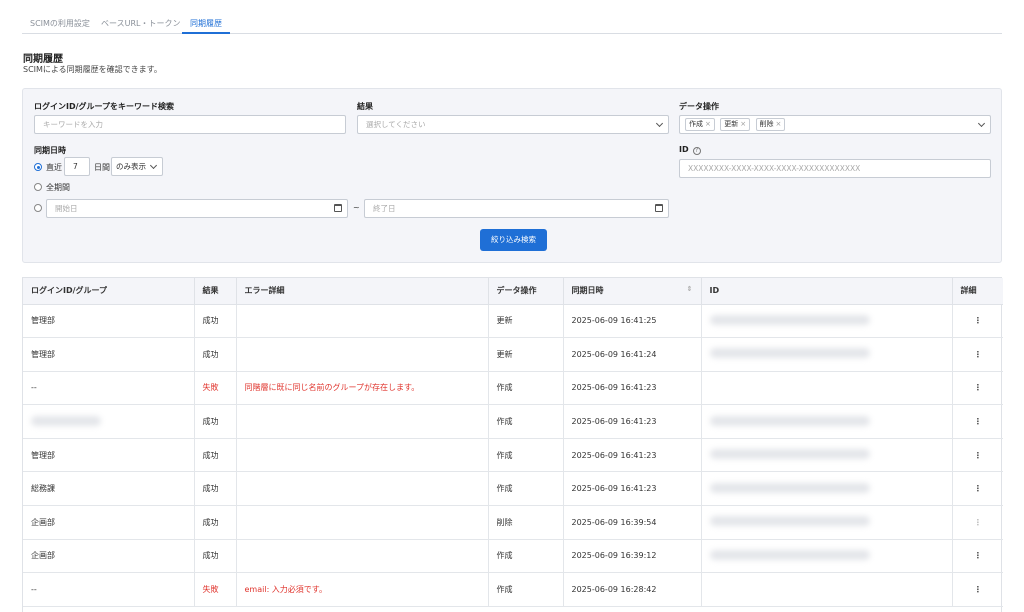  Describe the element at coordinates (512, 23) in the screenshot. I see `tab-bar: SCIMの利用設定 ベースURL・トークン 同期履歴` at that location.